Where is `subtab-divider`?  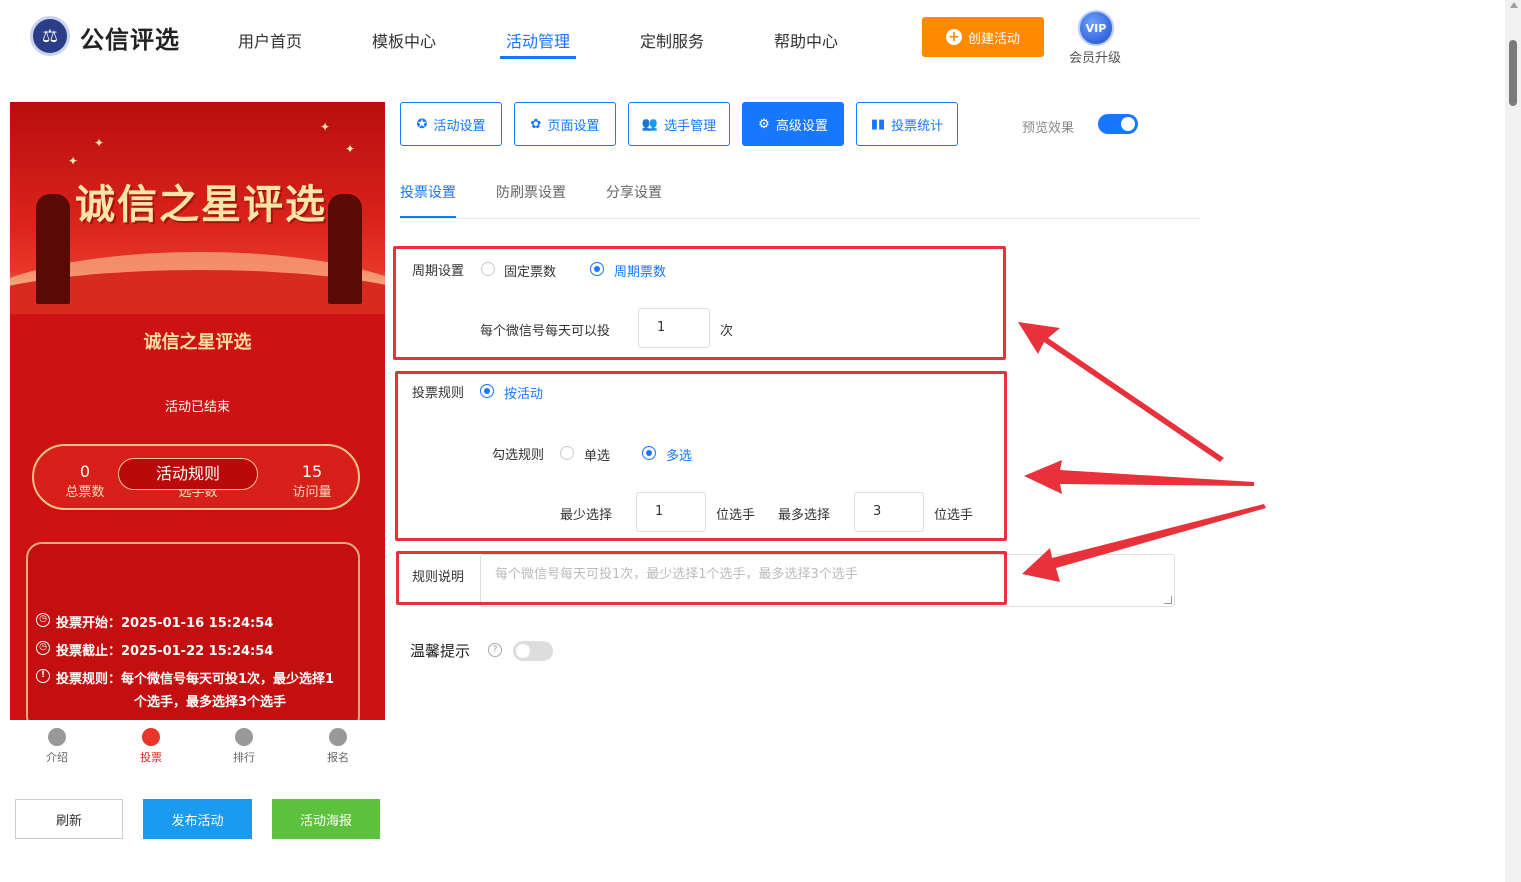
subtab-divider is located at coordinates (800, 218).